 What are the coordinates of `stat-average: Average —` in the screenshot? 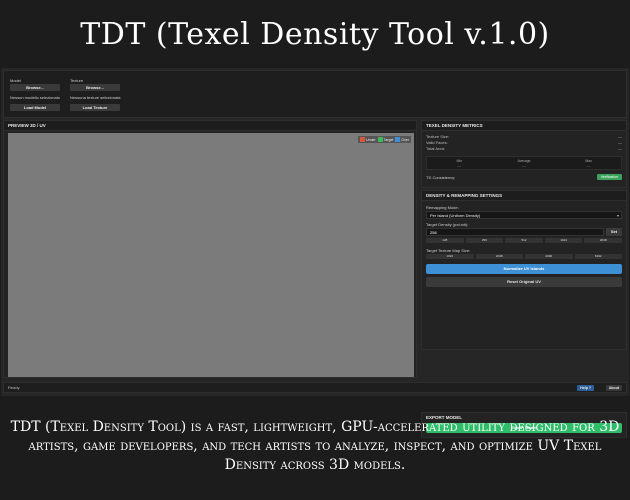 It's located at (524, 163).